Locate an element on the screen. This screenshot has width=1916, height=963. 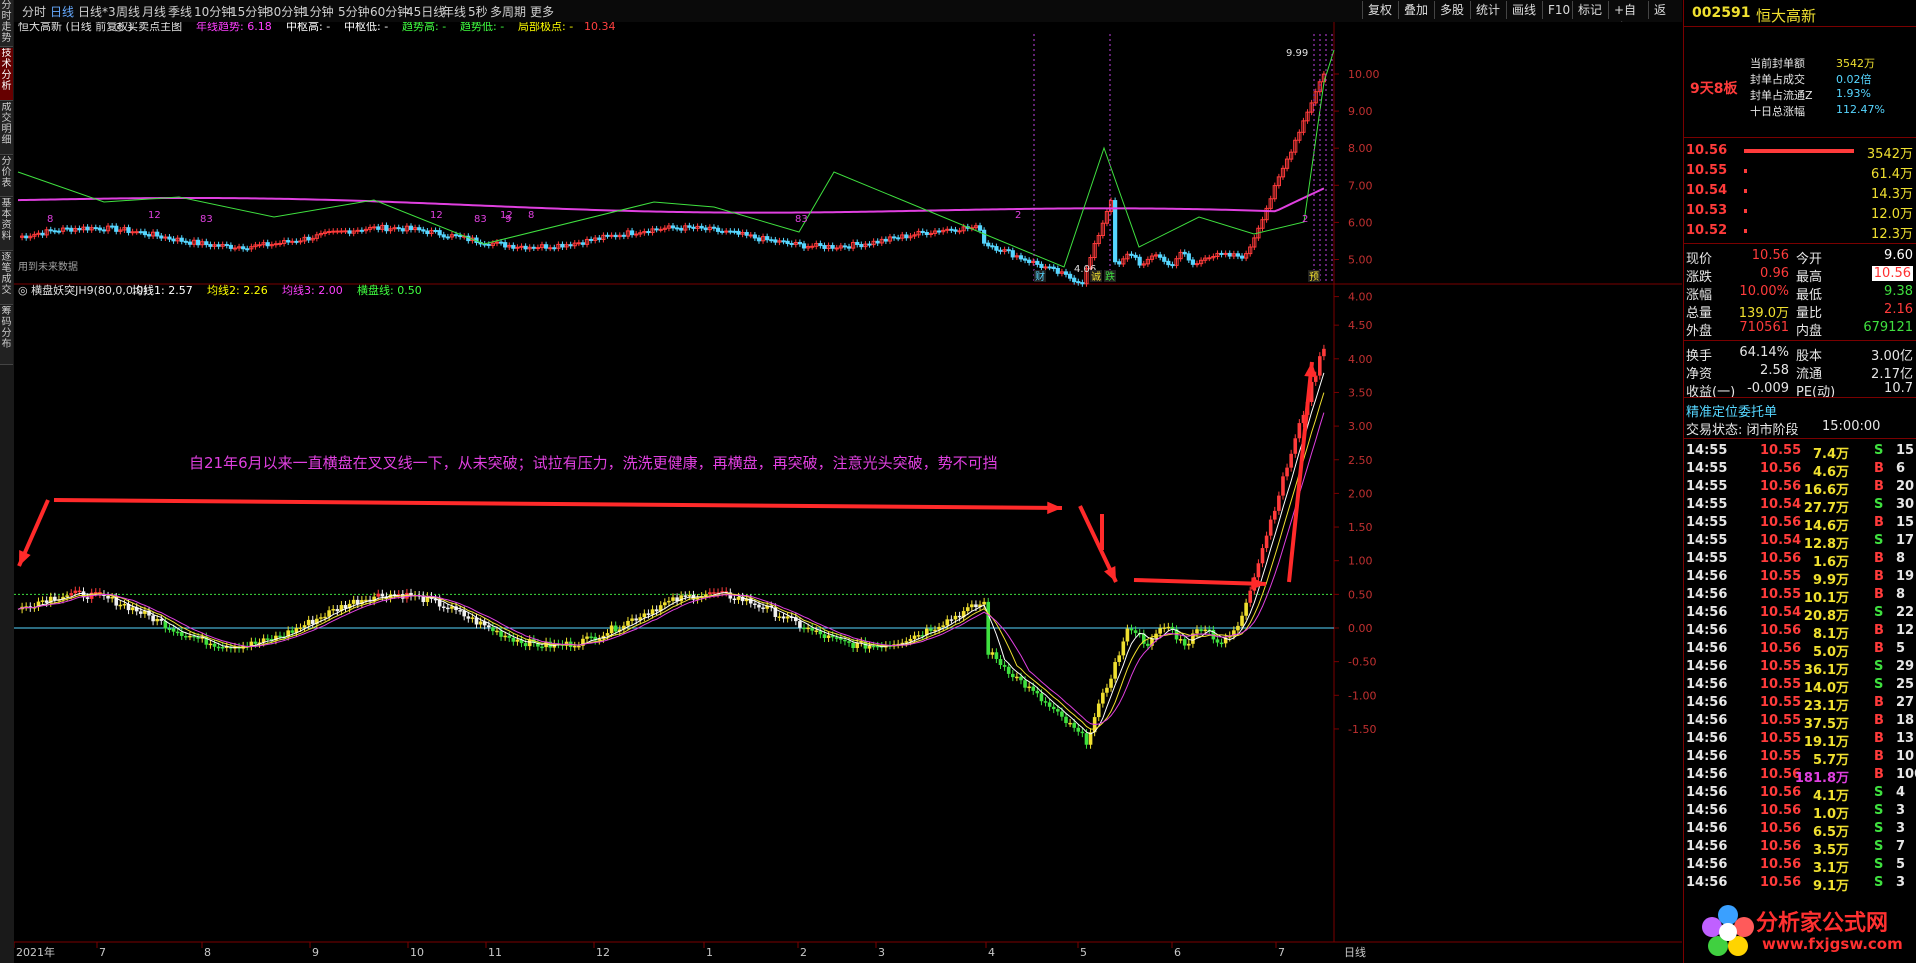
x-label-10: 4 is located at coordinates (991, 952).